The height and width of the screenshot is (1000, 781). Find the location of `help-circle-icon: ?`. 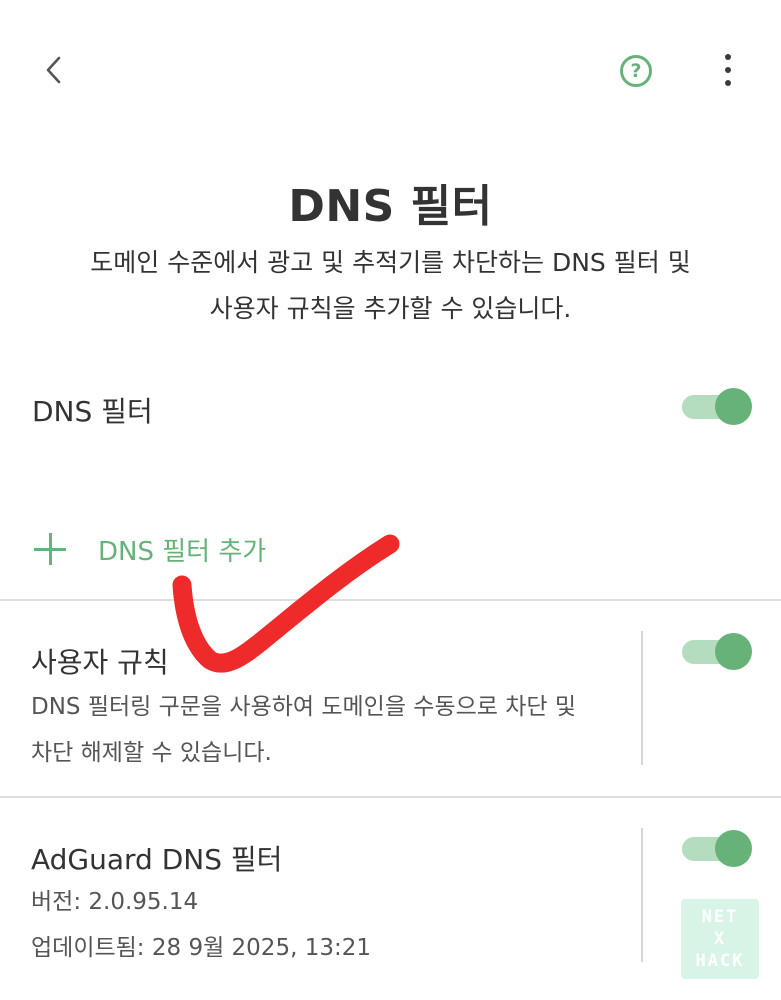

help-circle-icon: ? is located at coordinates (636, 71).